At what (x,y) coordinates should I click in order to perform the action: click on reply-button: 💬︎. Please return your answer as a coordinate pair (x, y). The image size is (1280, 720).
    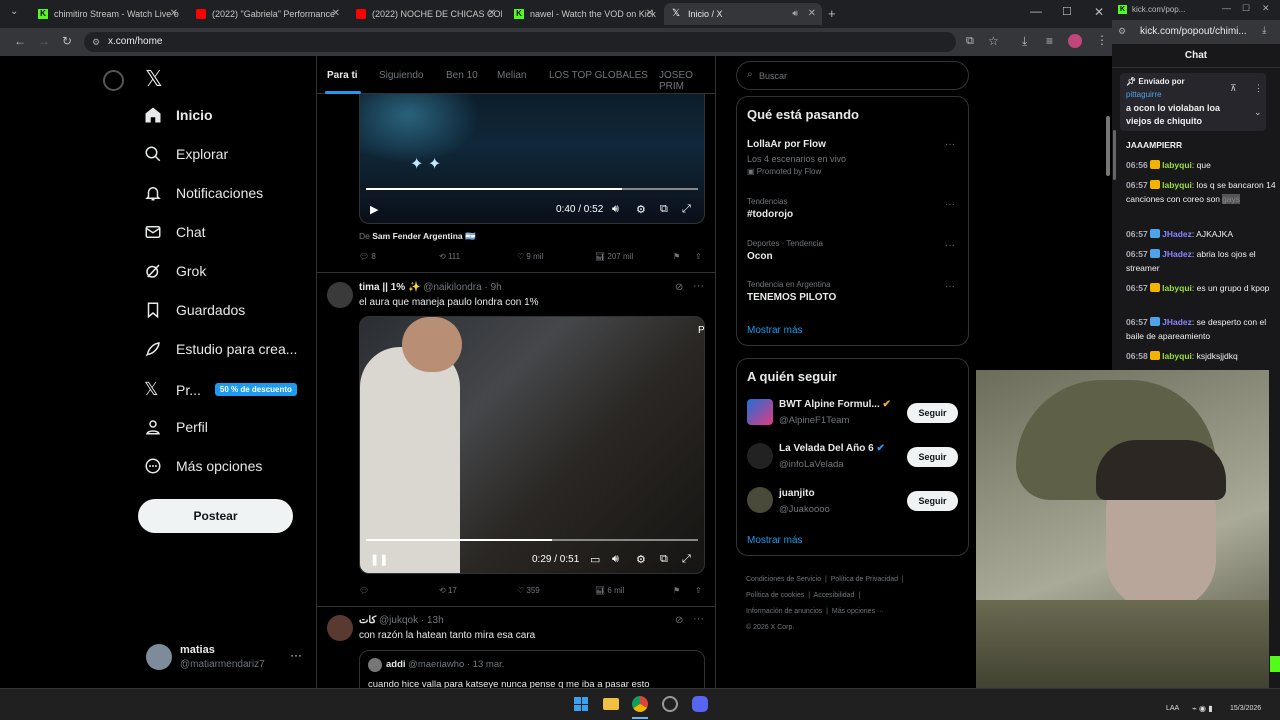
    Looking at the image, I should click on (364, 590).